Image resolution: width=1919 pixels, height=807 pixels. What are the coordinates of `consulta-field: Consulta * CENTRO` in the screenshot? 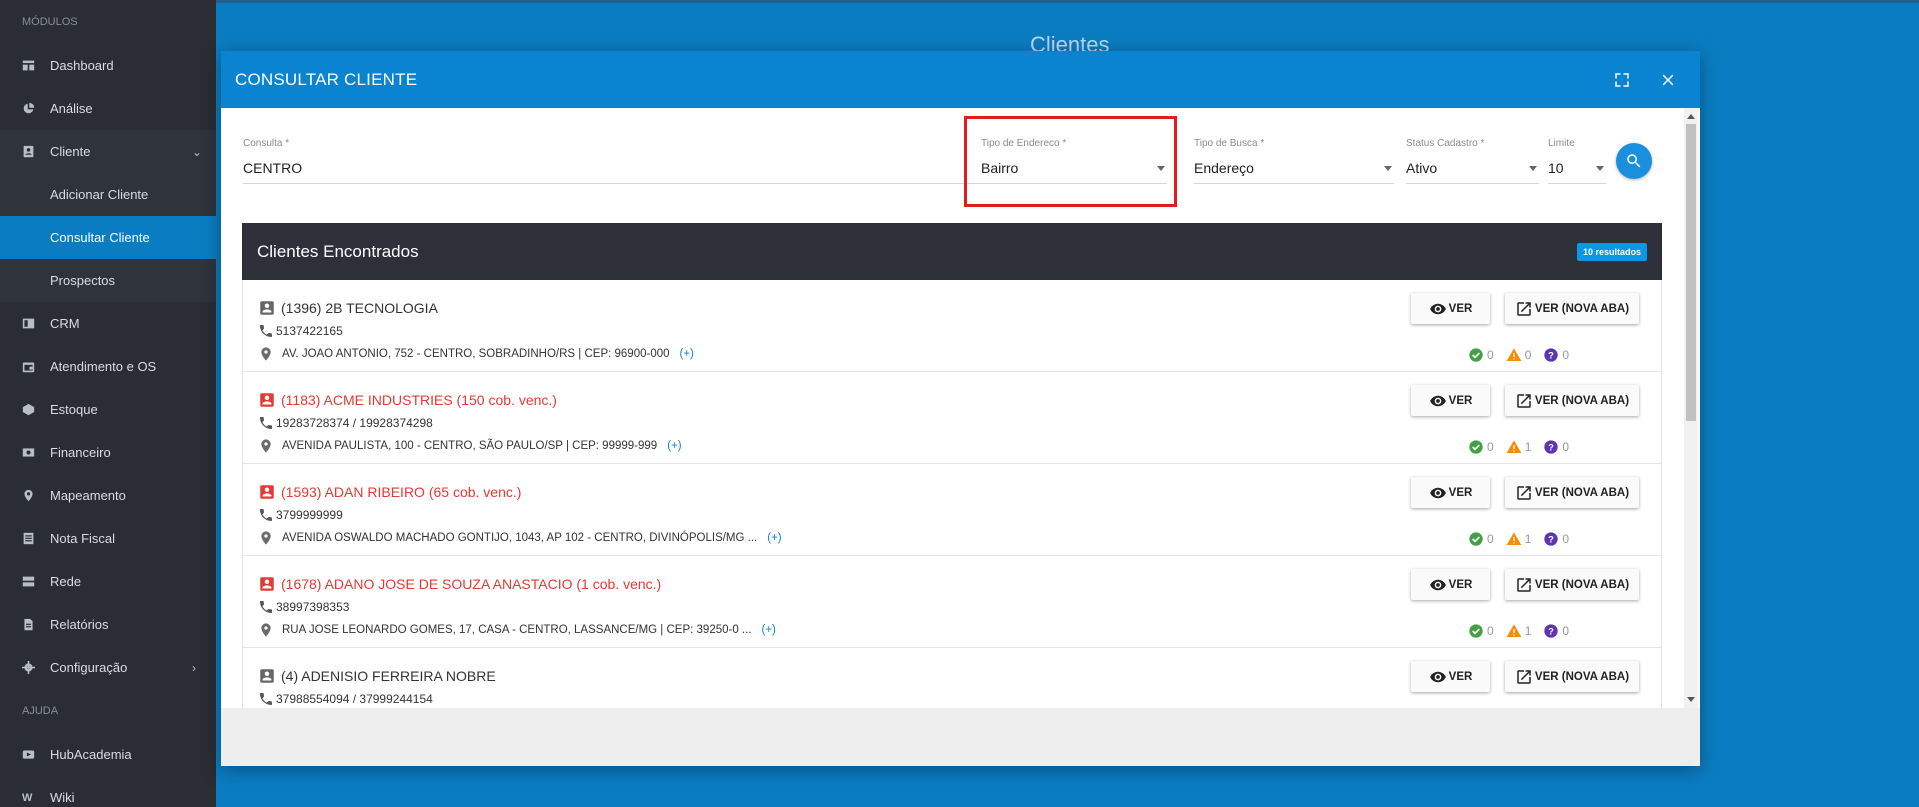 It's located at (615, 161).